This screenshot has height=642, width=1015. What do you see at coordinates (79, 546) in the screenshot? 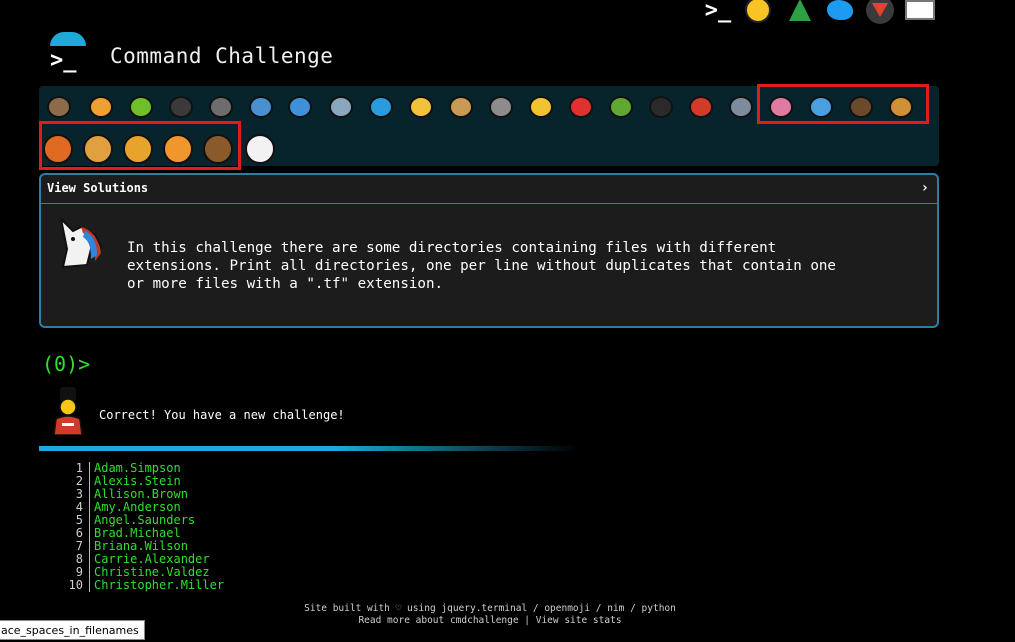
I see `line-number: 7` at bounding box center [79, 546].